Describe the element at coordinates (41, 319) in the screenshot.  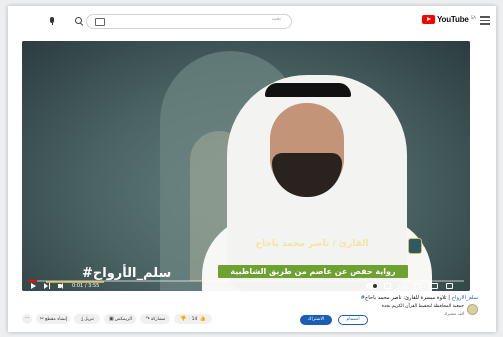
I see `scissors-icon: ✂` at that location.